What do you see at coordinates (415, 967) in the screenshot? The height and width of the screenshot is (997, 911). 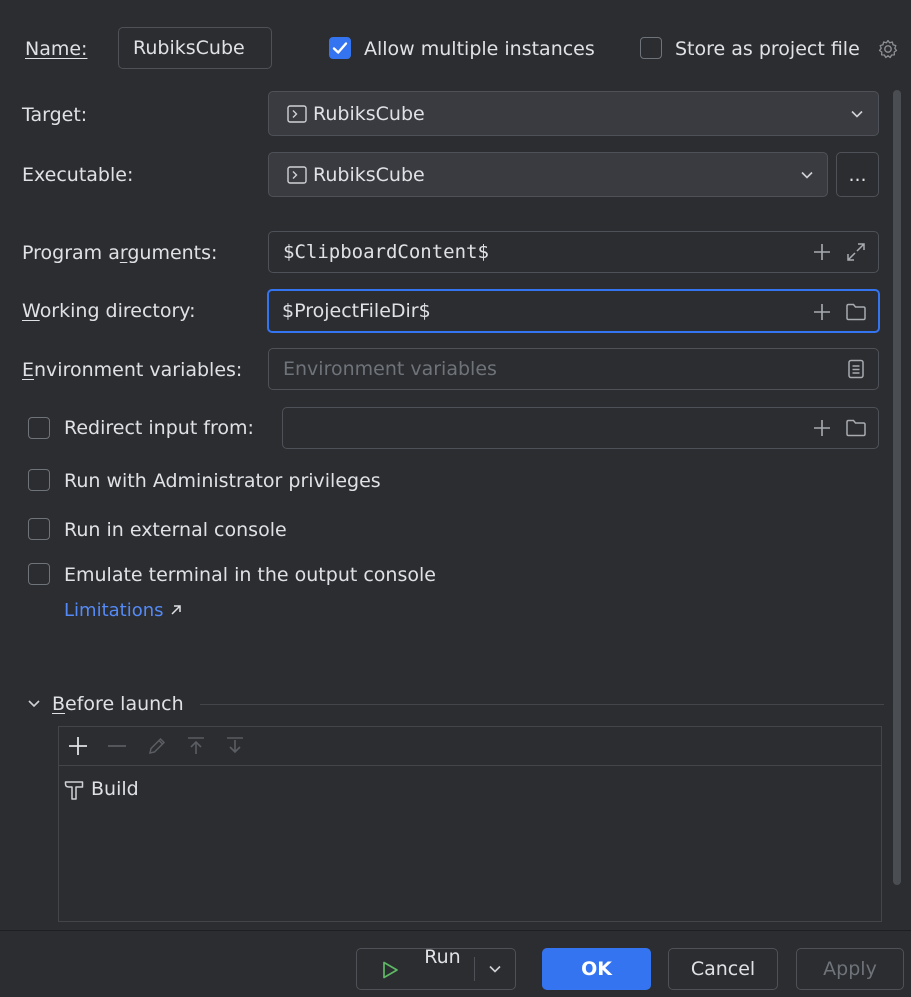 I see `run-button: Run` at bounding box center [415, 967].